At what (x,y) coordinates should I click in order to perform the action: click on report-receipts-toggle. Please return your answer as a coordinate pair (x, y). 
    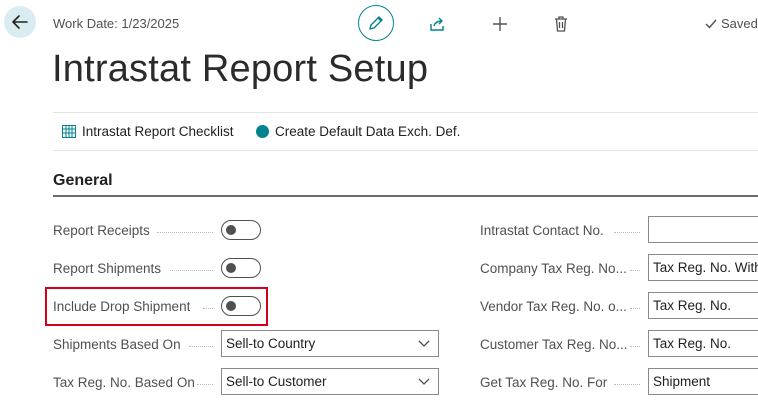
    Looking at the image, I should click on (241, 230).